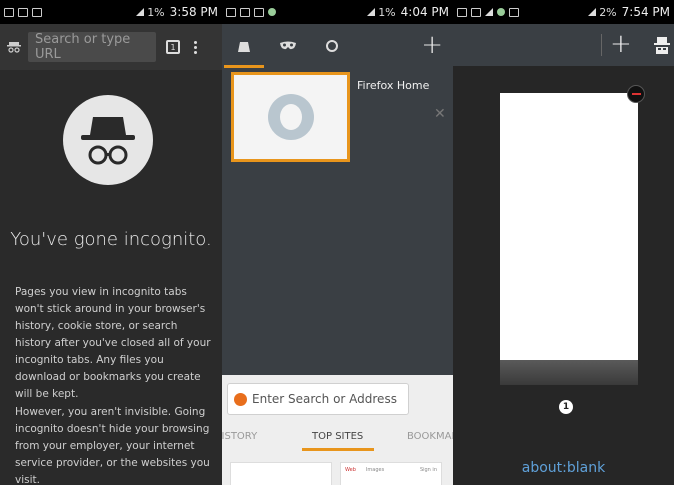 The image size is (674, 485). I want to click on tab-title: Firefox Home, so click(393, 85).